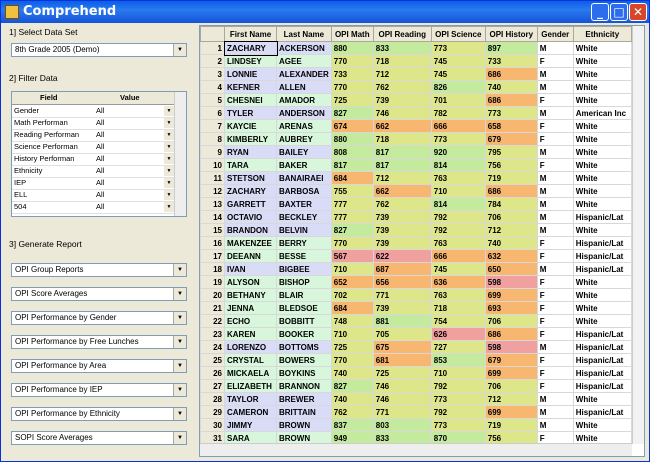  Describe the element at coordinates (304, 217) in the screenshot. I see `table-cell: BECKLEY` at that location.